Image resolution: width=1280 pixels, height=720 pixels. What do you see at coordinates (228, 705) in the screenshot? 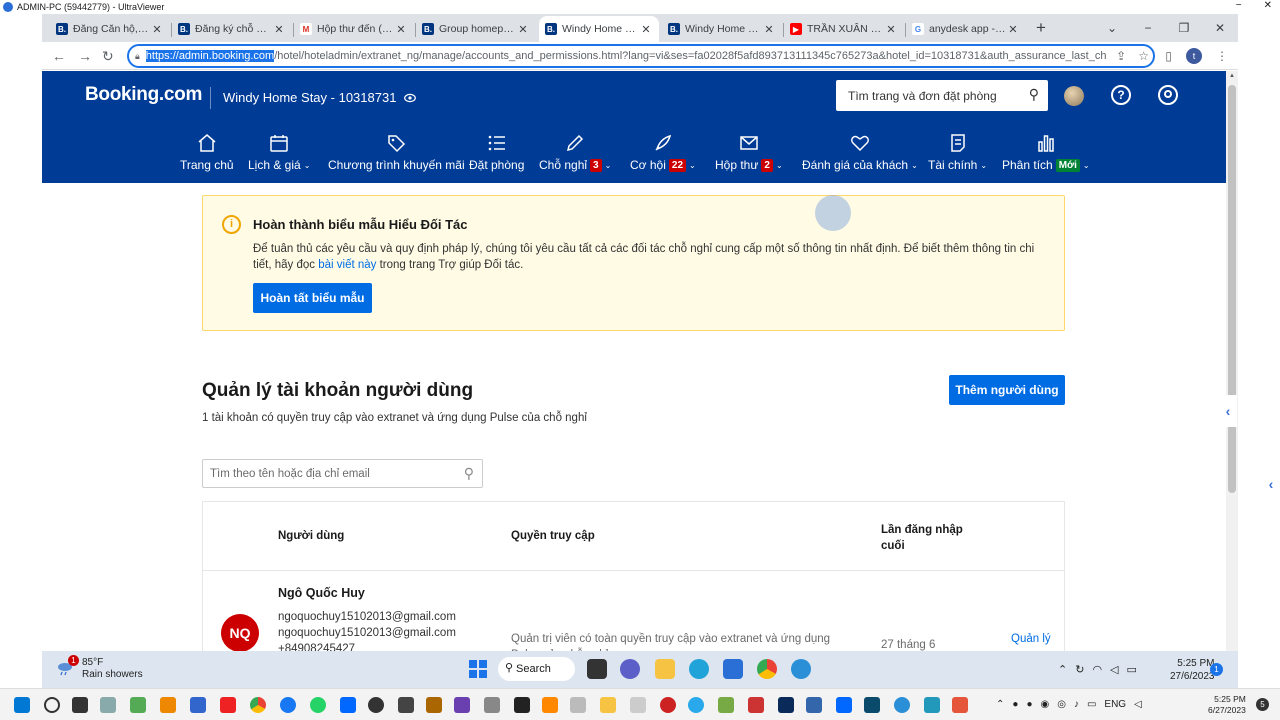
I see `youtube-icon` at bounding box center [228, 705].